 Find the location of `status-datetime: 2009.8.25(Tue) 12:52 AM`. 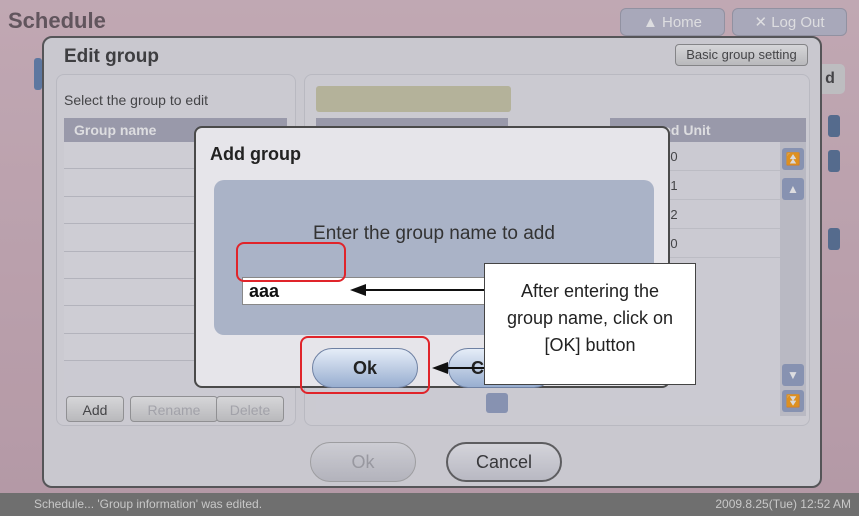

status-datetime: 2009.8.25(Tue) 12:52 AM is located at coordinates (783, 504).